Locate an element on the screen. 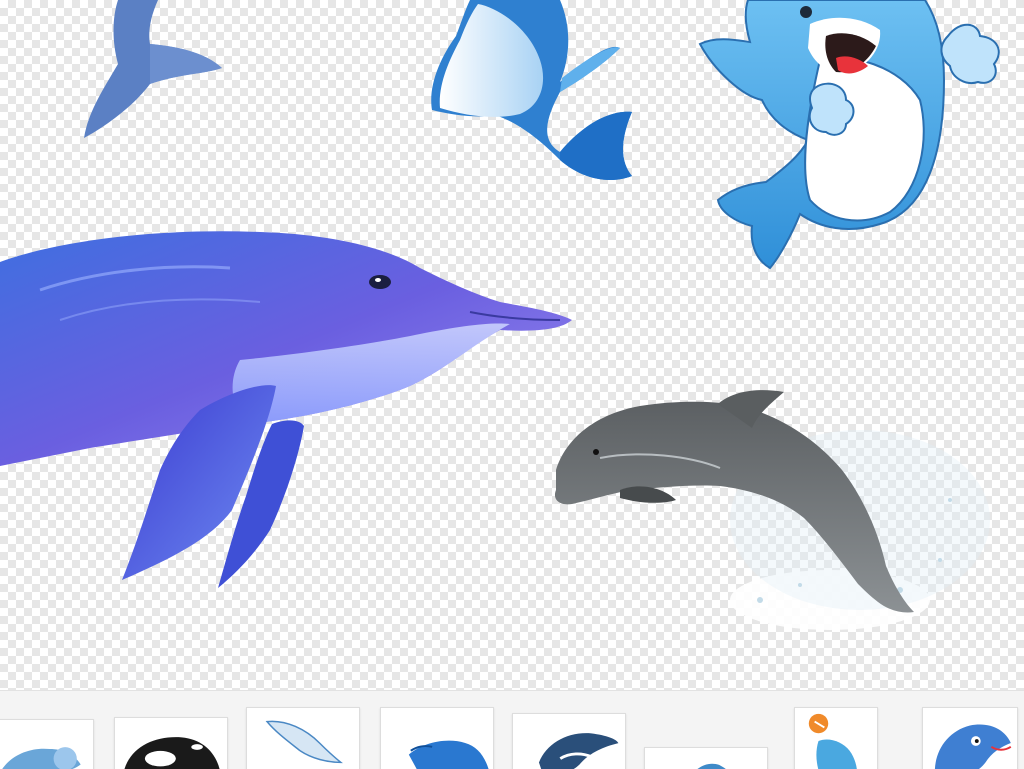 The height and width of the screenshot is (769, 1024). thumb-sketch-dolphin is located at coordinates (303, 738).